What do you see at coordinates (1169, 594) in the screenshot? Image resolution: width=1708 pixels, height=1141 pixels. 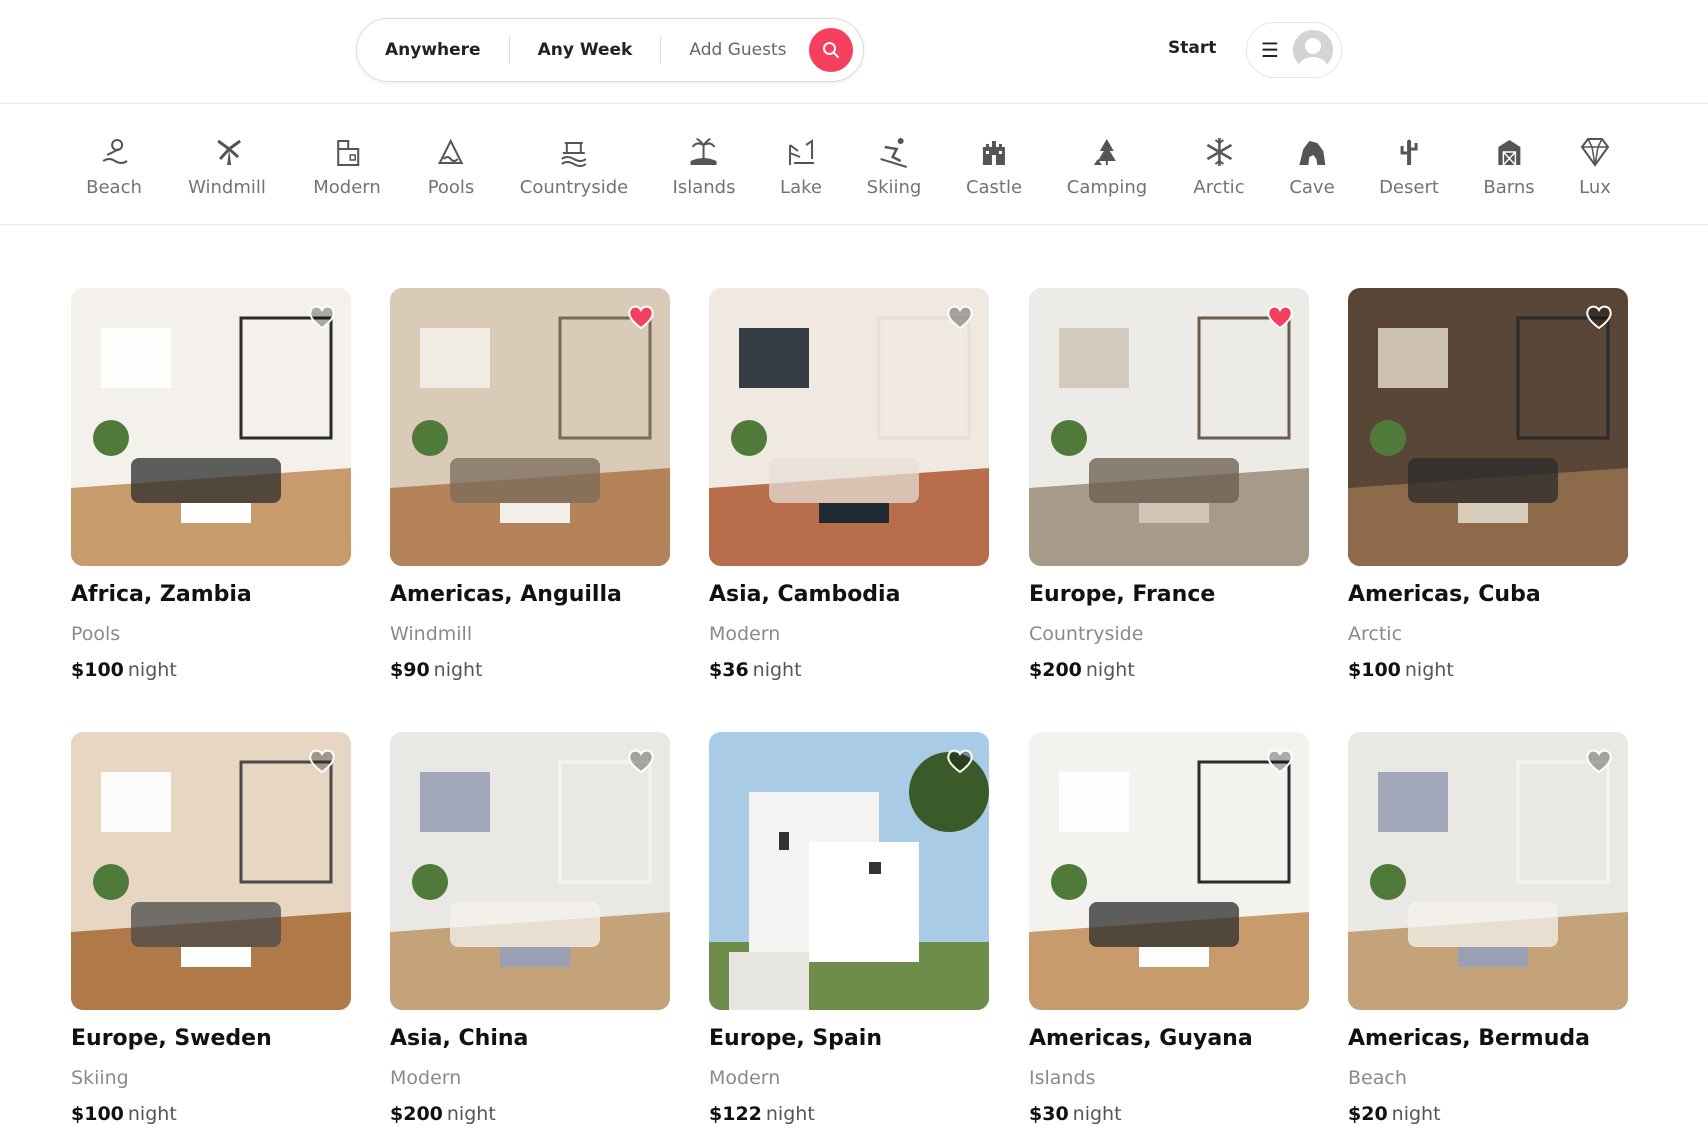 I see `listing-title: Europe, France` at bounding box center [1169, 594].